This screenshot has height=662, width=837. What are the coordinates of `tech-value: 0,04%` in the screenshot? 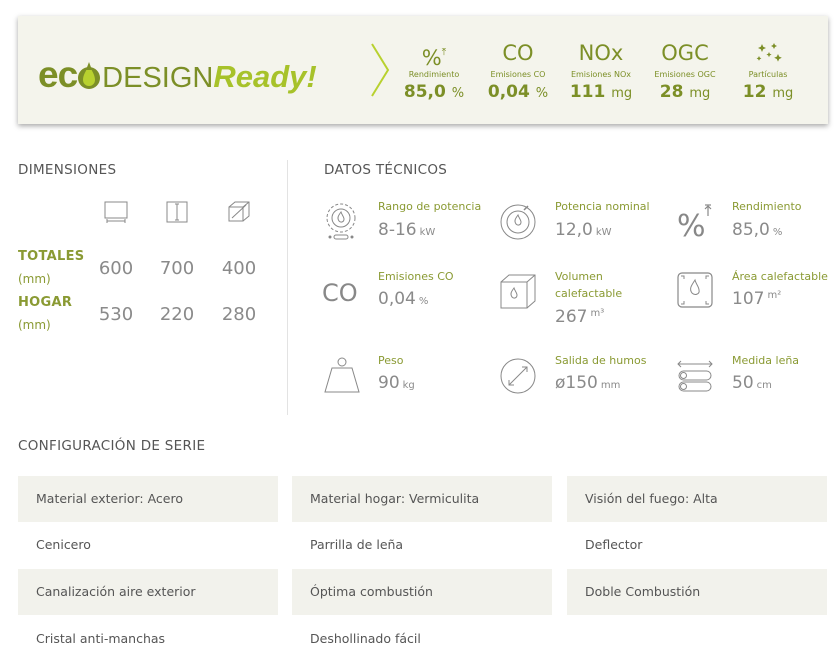 It's located at (403, 299).